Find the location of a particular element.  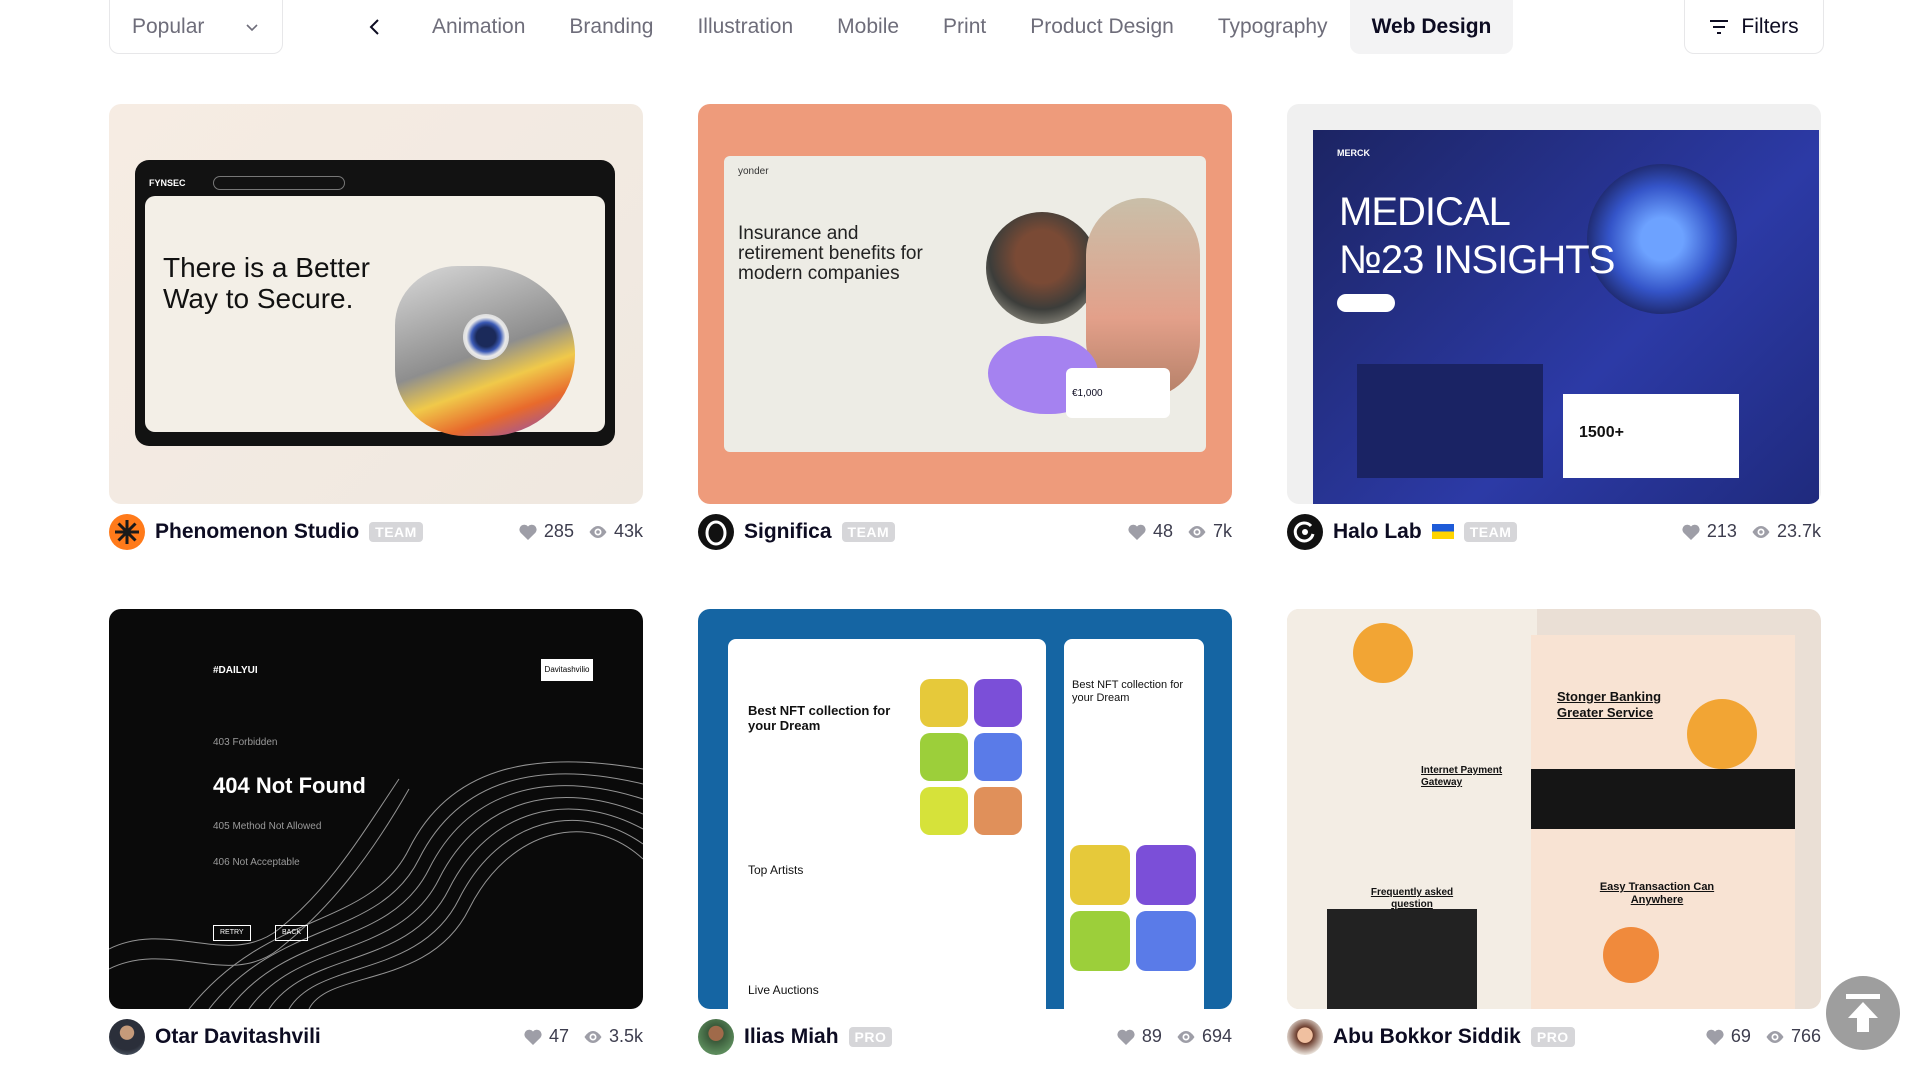

shot-stats: 89 694 is located at coordinates (1174, 1036).